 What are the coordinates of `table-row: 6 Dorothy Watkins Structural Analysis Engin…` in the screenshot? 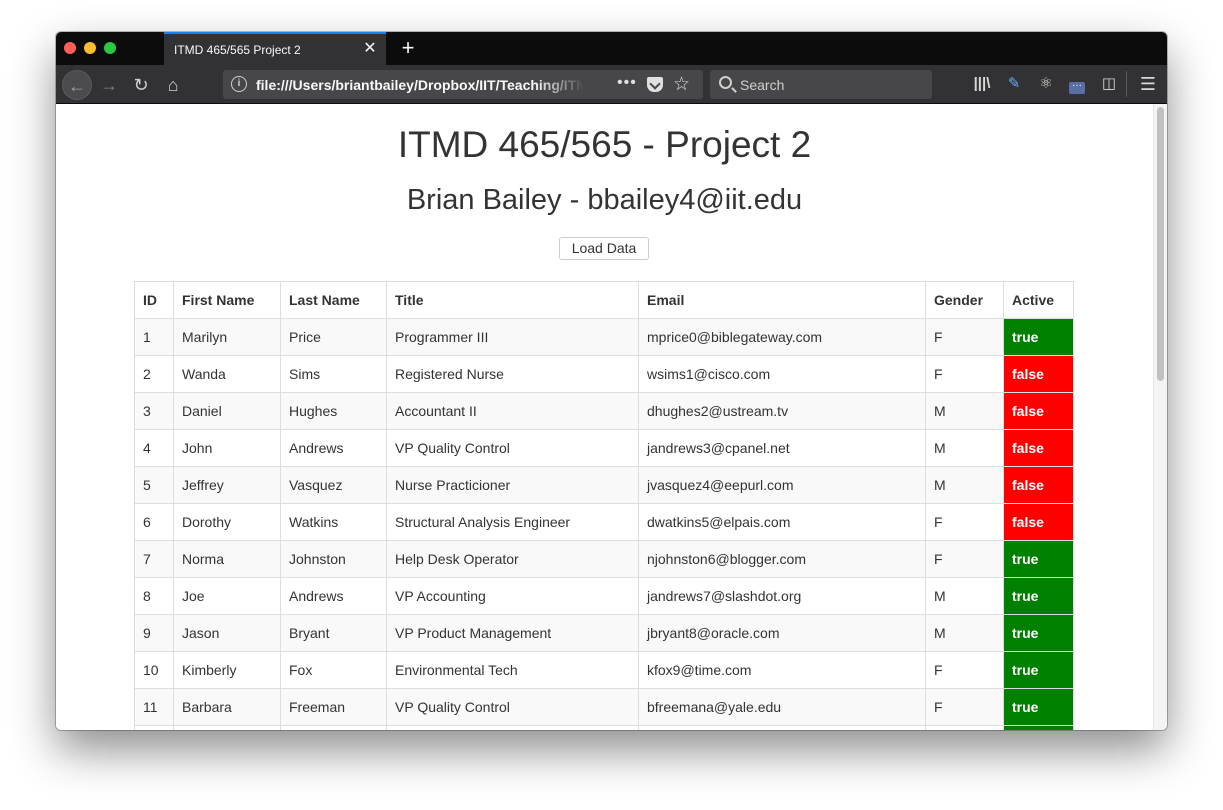 It's located at (604, 522).